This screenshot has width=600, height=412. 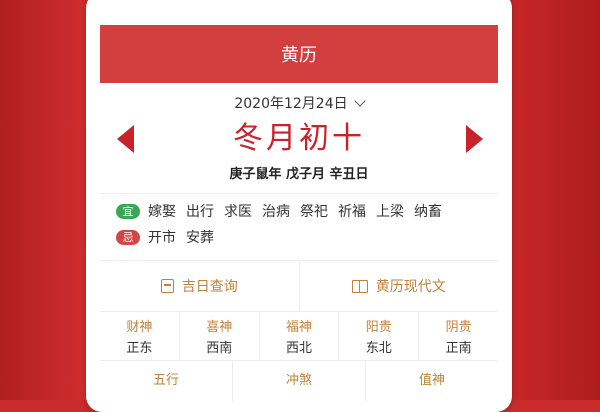 What do you see at coordinates (128, 237) in the screenshot?
I see `ji-tag: 忌` at bounding box center [128, 237].